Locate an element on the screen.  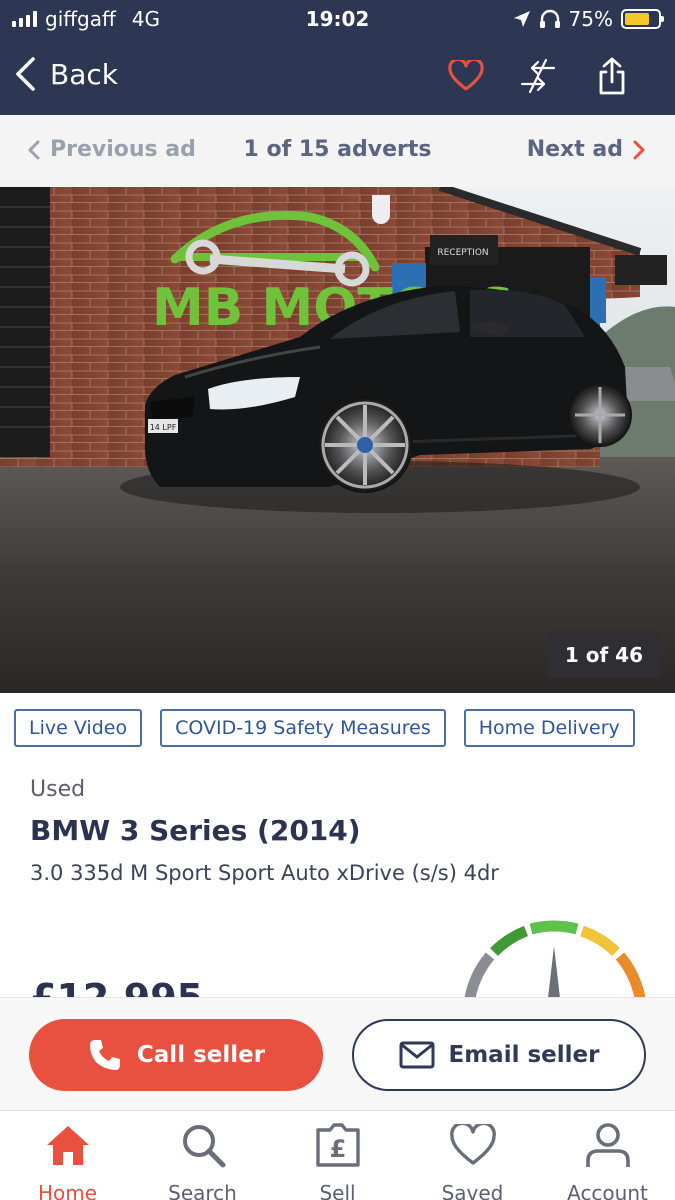
tab-search: Search is located at coordinates (202, 1159).